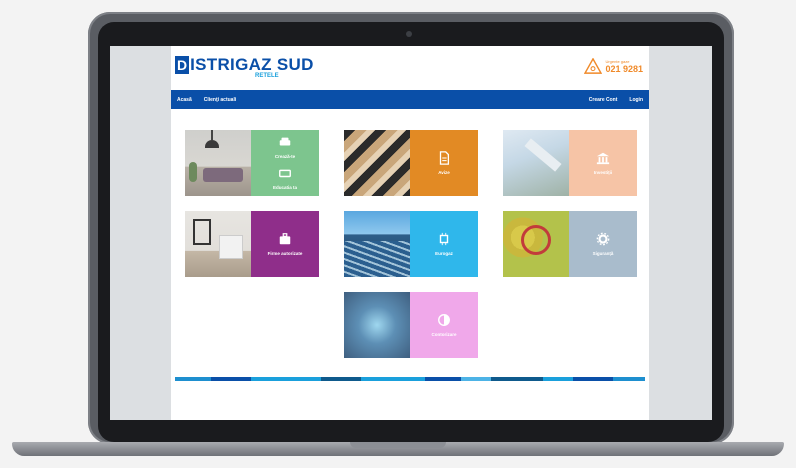  Describe the element at coordinates (377, 163) in the screenshot. I see `tile-photo-blocks` at that location.